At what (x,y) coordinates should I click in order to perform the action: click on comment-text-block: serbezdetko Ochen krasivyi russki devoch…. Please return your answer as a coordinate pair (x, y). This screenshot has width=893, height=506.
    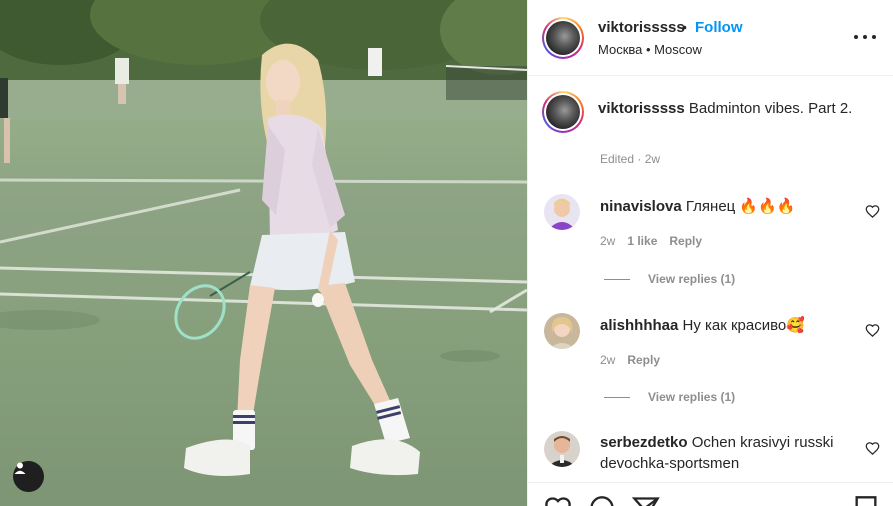
    Looking at the image, I should click on (729, 453).